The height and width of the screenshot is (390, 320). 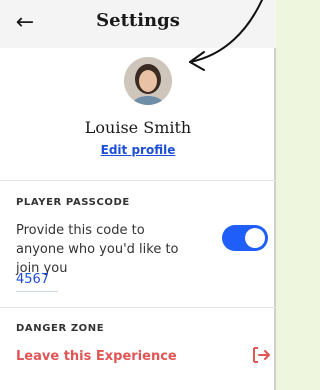 I want to click on exit-icon, so click(x=261, y=355).